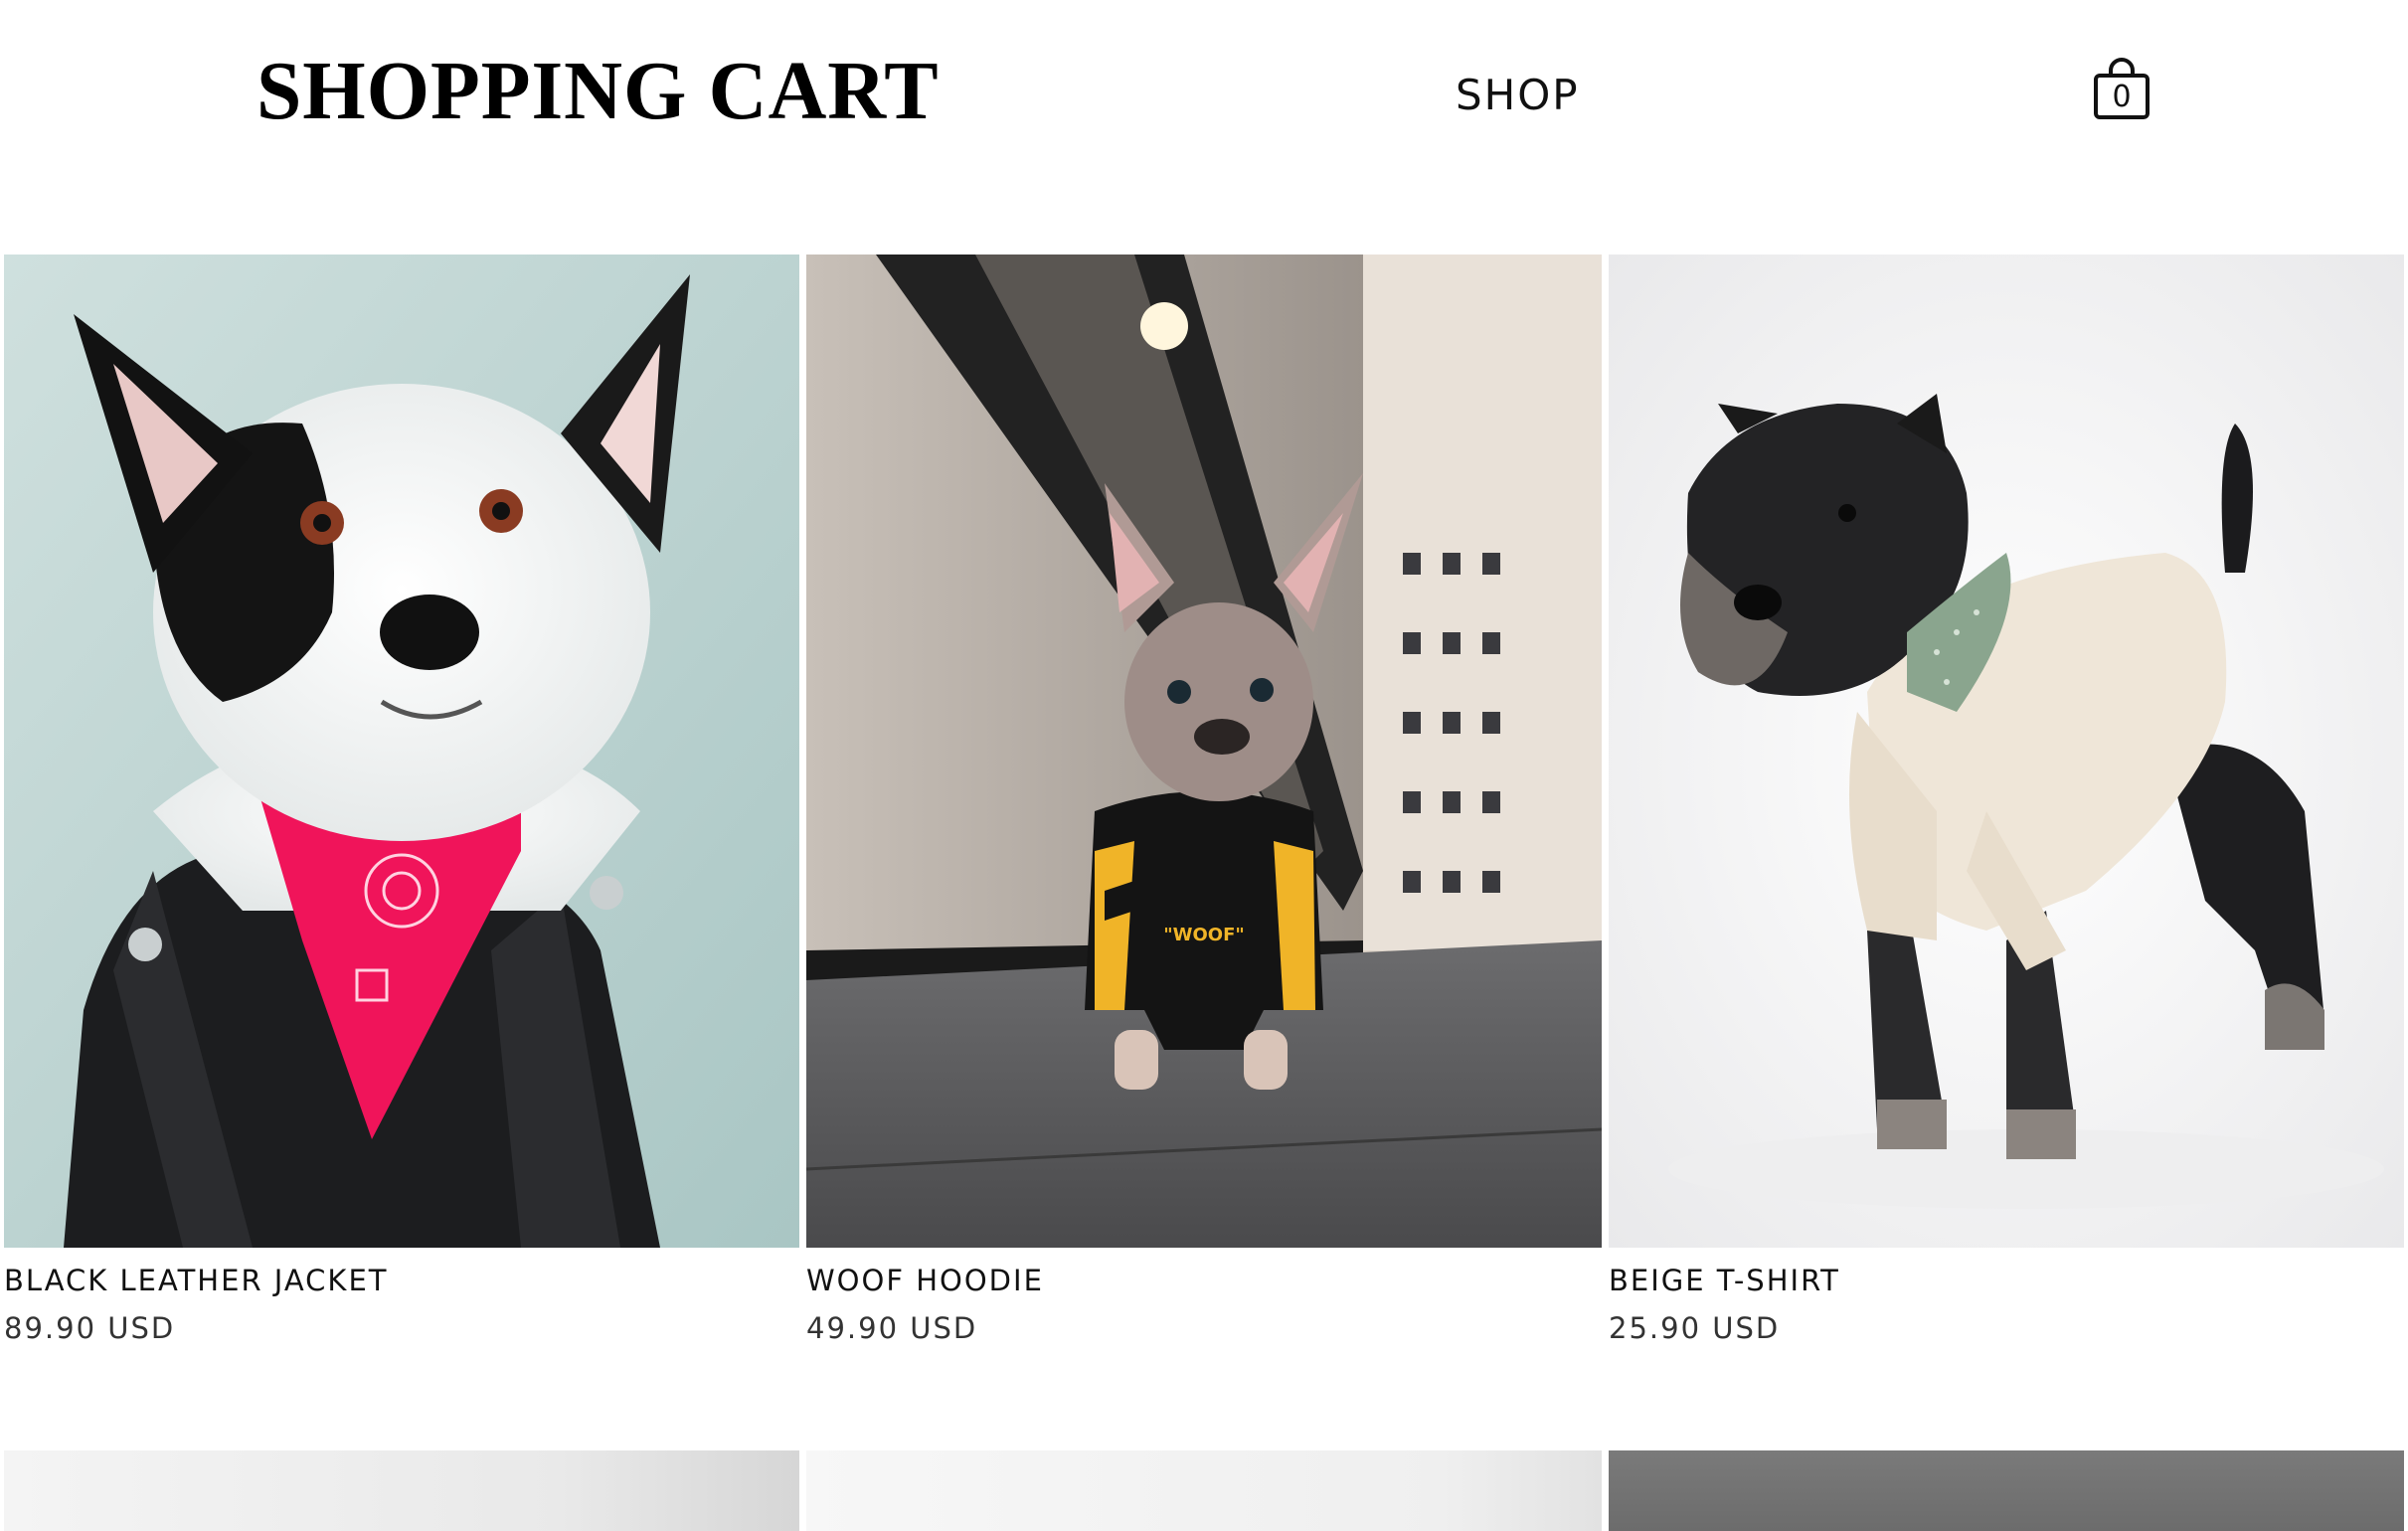  I want to click on product-price: 25.90 USD, so click(1695, 1328).